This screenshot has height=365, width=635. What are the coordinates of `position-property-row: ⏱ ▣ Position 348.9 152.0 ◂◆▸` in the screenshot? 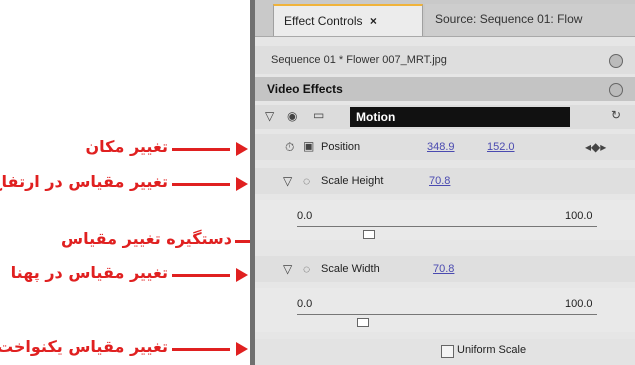 It's located at (445, 147).